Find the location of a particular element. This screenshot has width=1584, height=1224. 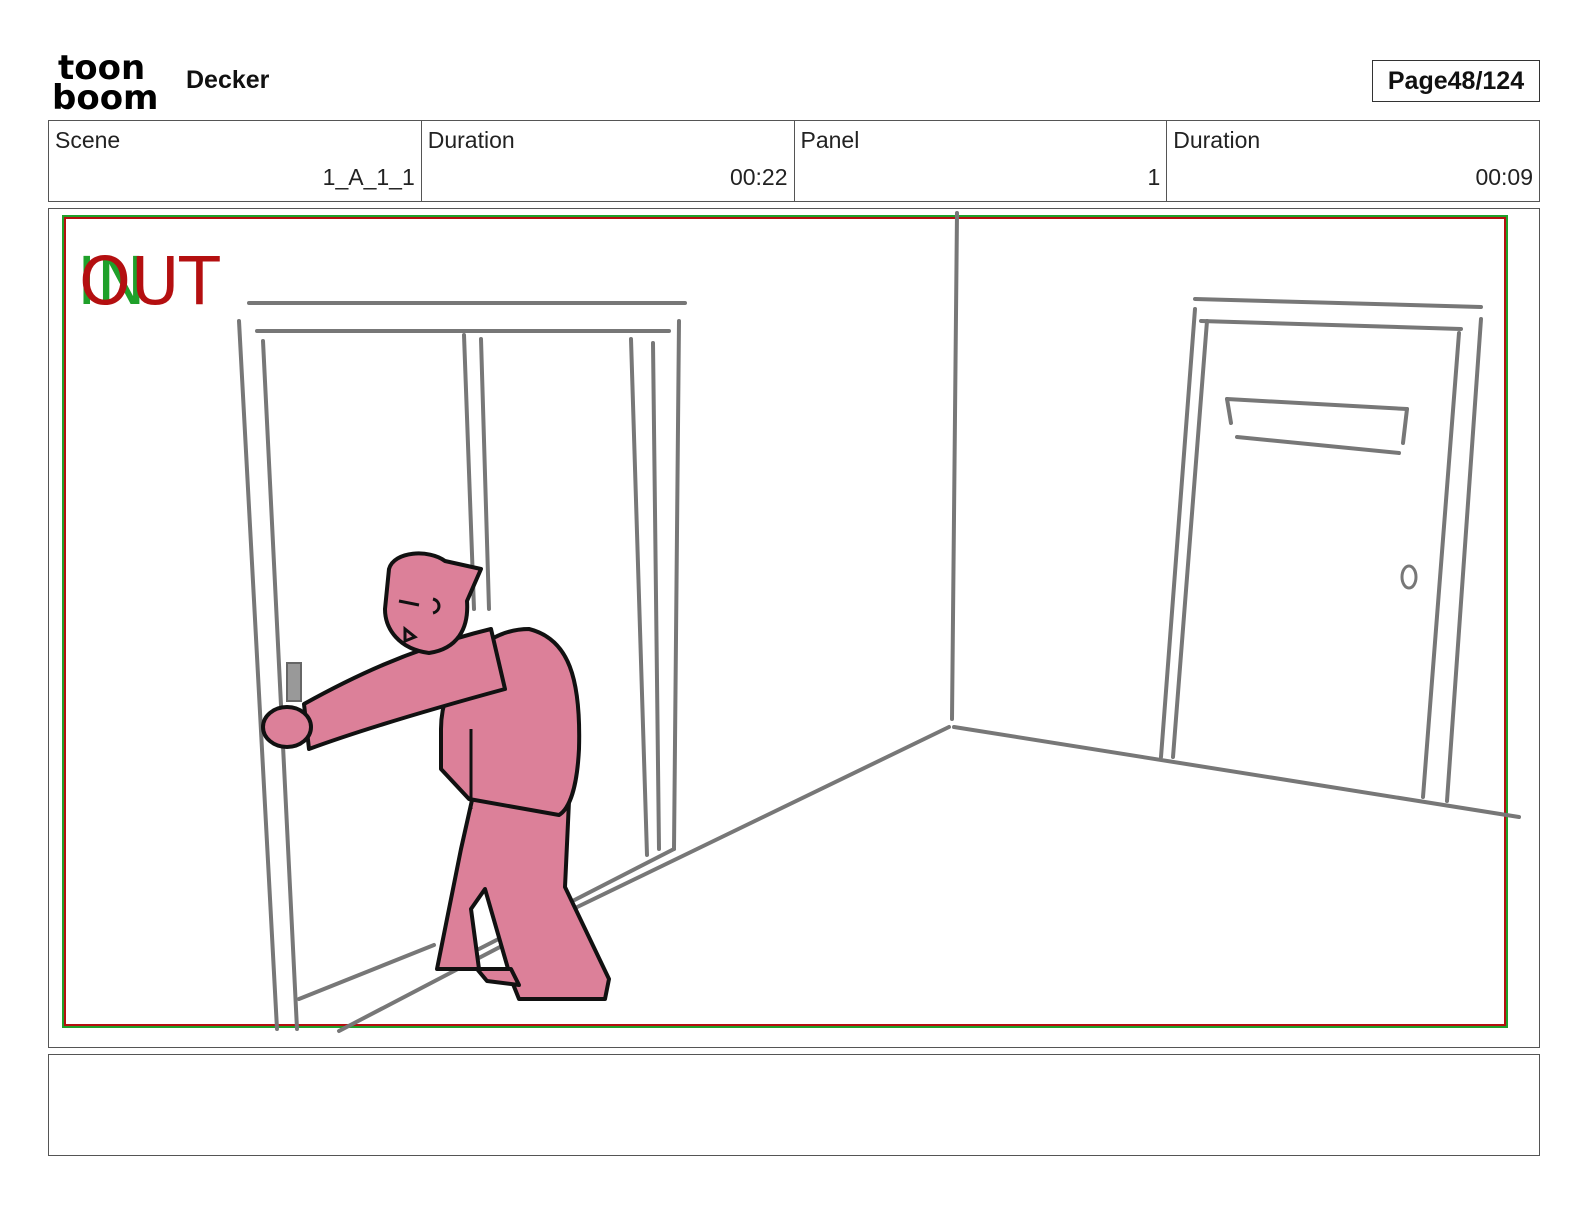

panel-cell: Panel 1 is located at coordinates (981, 161).